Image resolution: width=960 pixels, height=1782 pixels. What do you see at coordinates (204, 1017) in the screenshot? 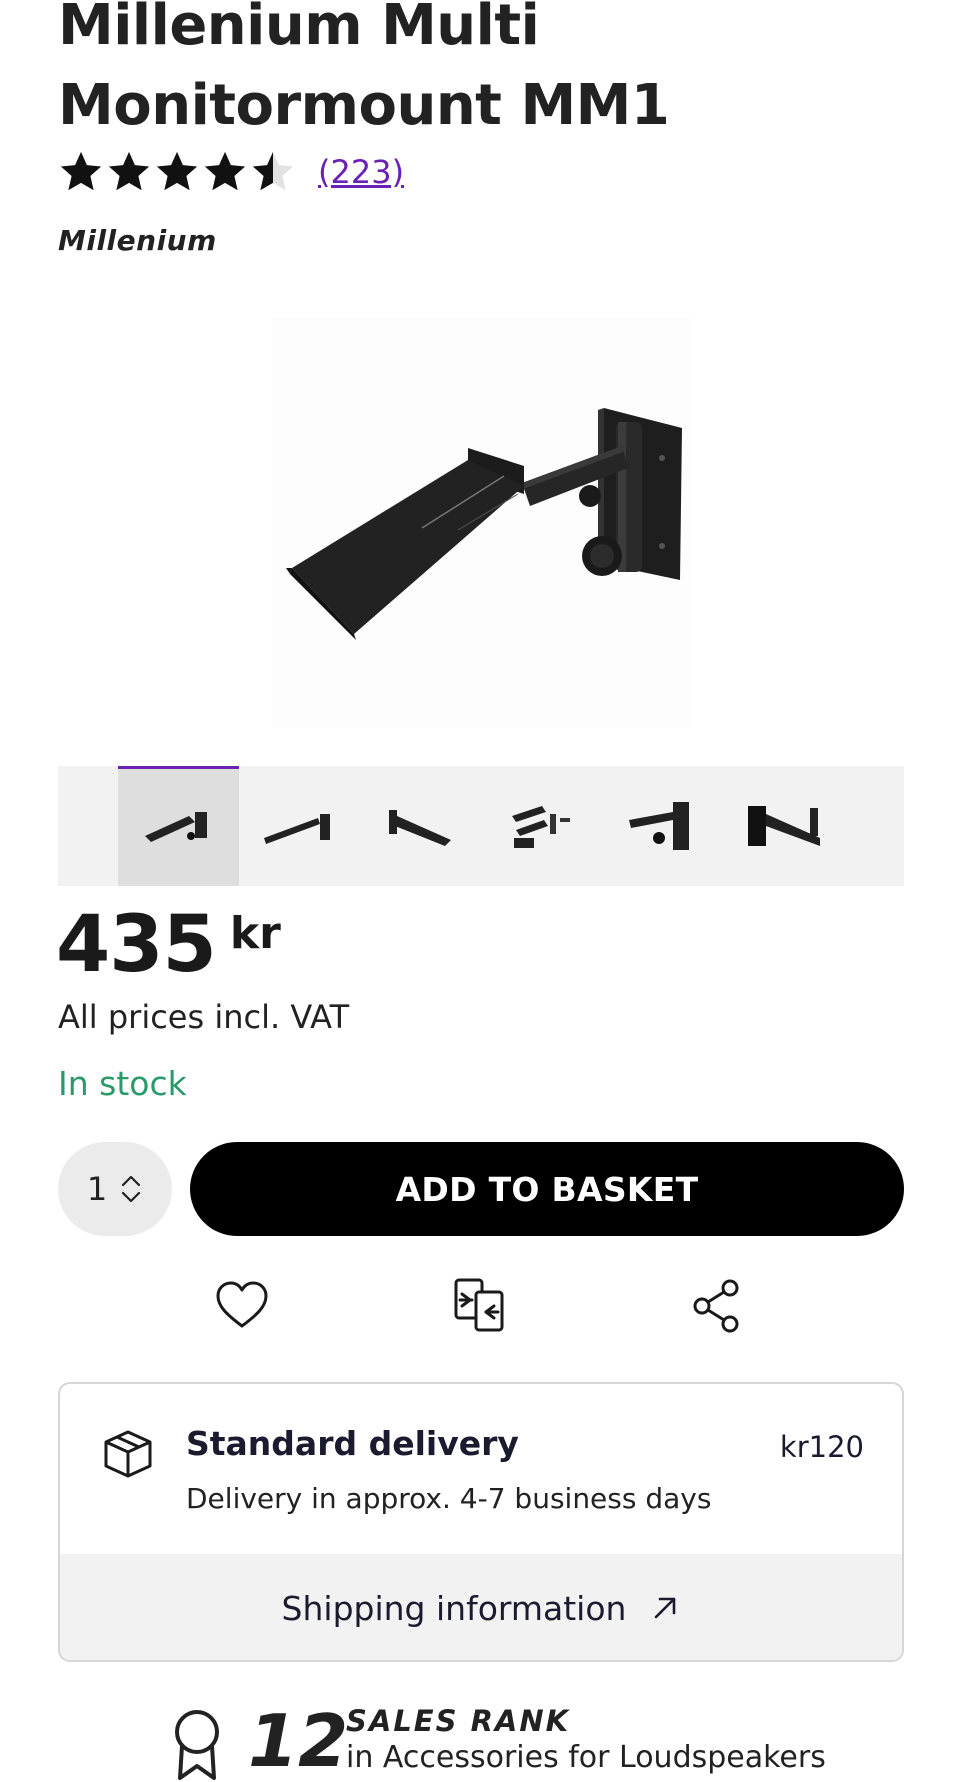
I see `vat-note: All prices incl. VAT` at bounding box center [204, 1017].